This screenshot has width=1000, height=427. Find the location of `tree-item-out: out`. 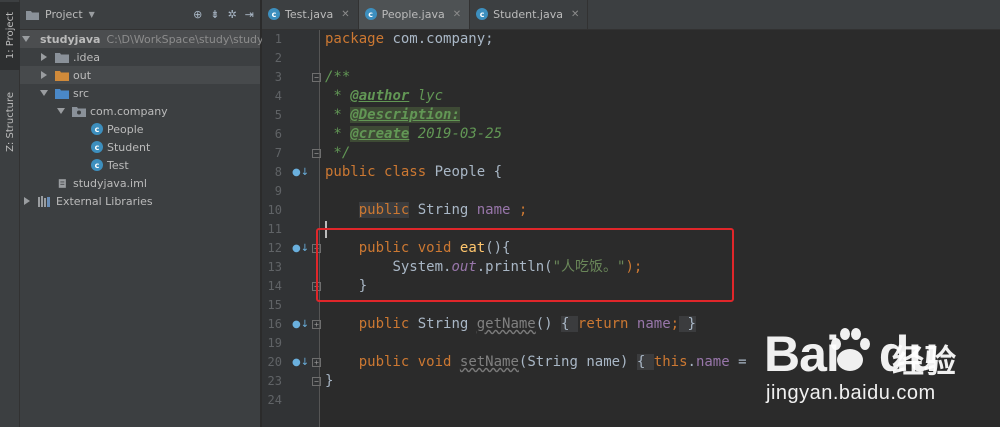

tree-item-out: out is located at coordinates (140, 75).